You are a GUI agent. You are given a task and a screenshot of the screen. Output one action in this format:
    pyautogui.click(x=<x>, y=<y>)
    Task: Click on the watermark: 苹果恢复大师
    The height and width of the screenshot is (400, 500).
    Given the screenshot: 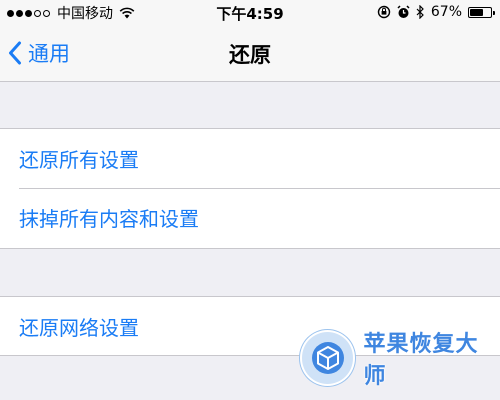 What is the action you would take?
    pyautogui.click(x=400, y=358)
    